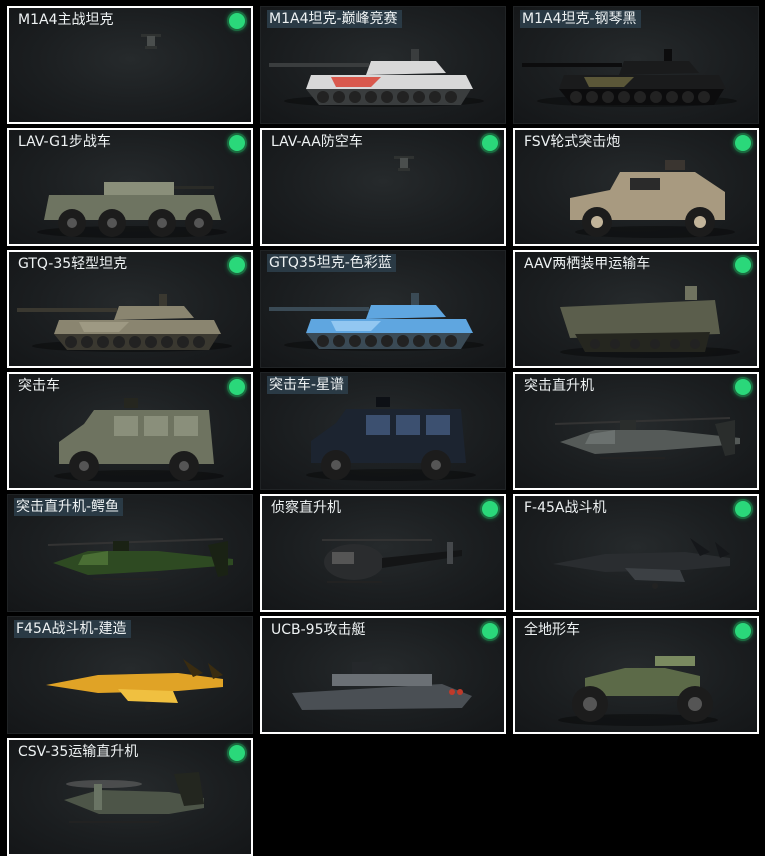 The image size is (765, 856). I want to click on vehicle-card: 突击车, so click(130, 431).